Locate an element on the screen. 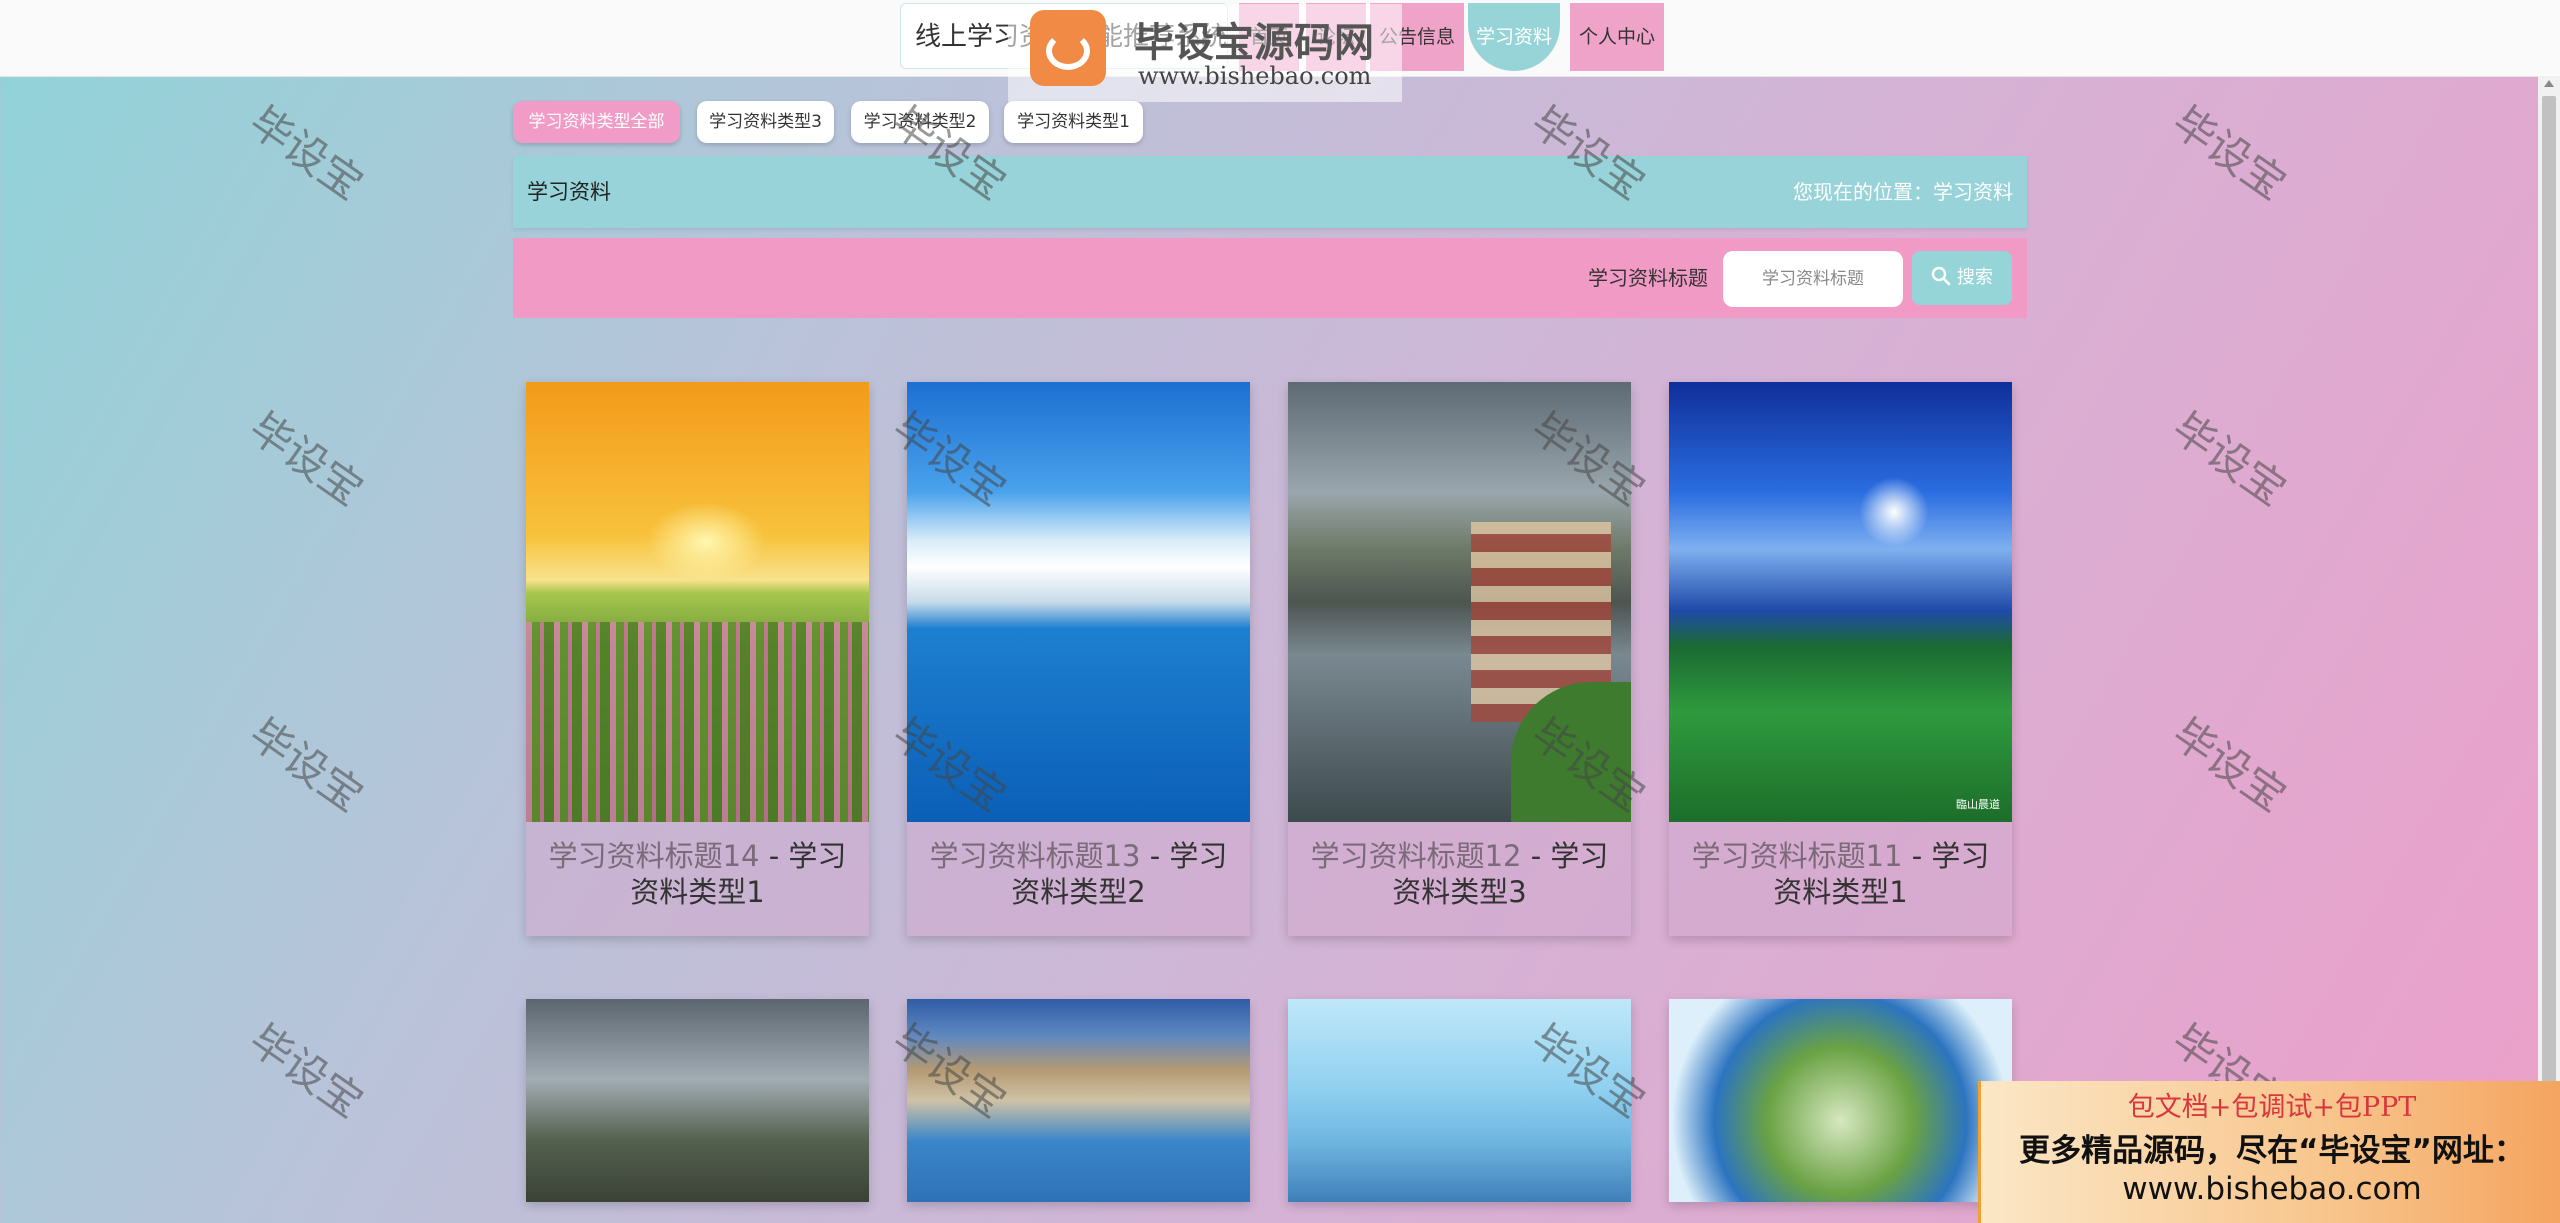 This screenshot has height=1223, width=2560. scroll-up-arrow-icon is located at coordinates (2549, 83).